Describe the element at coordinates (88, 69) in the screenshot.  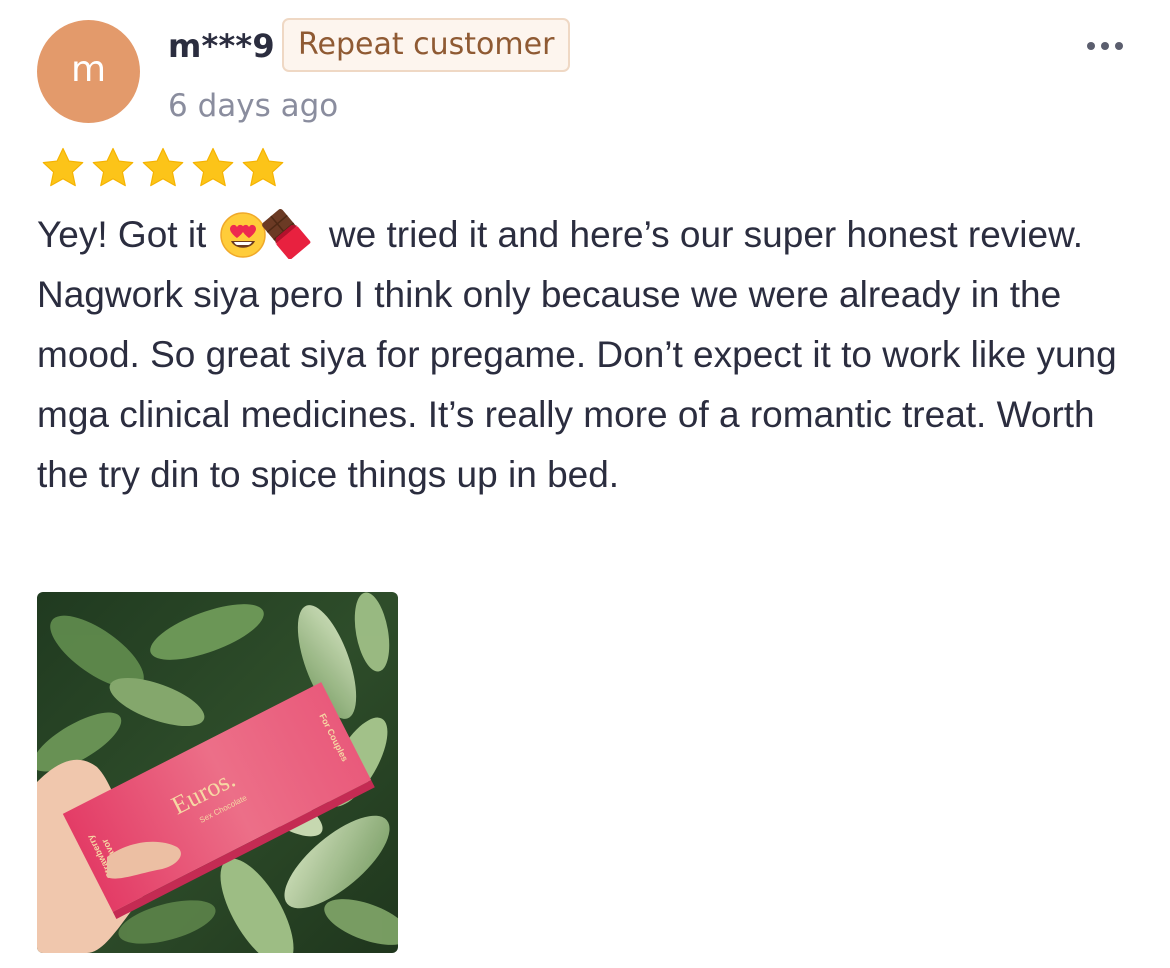
I see `avatar-letter: m` at that location.